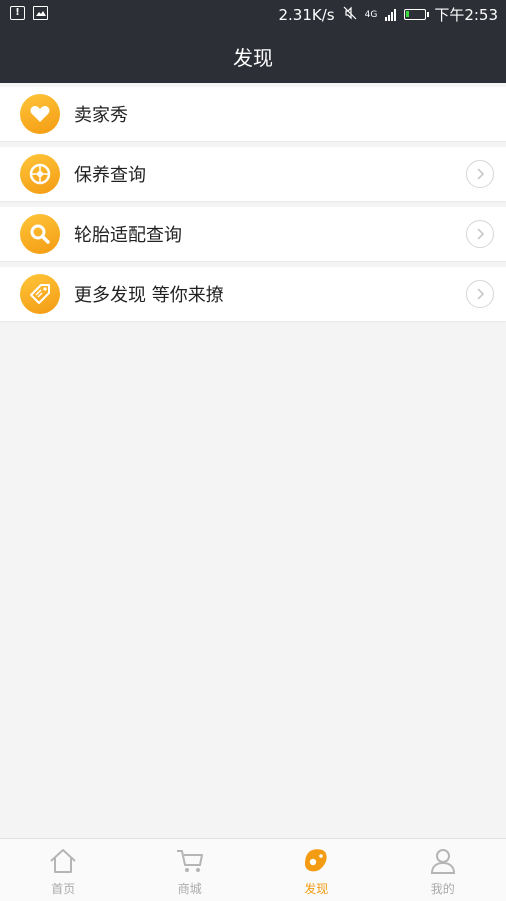  What do you see at coordinates (253, 234) in the screenshot?
I see `menu-item-tire-fit-query: 轮胎适配查询` at bounding box center [253, 234].